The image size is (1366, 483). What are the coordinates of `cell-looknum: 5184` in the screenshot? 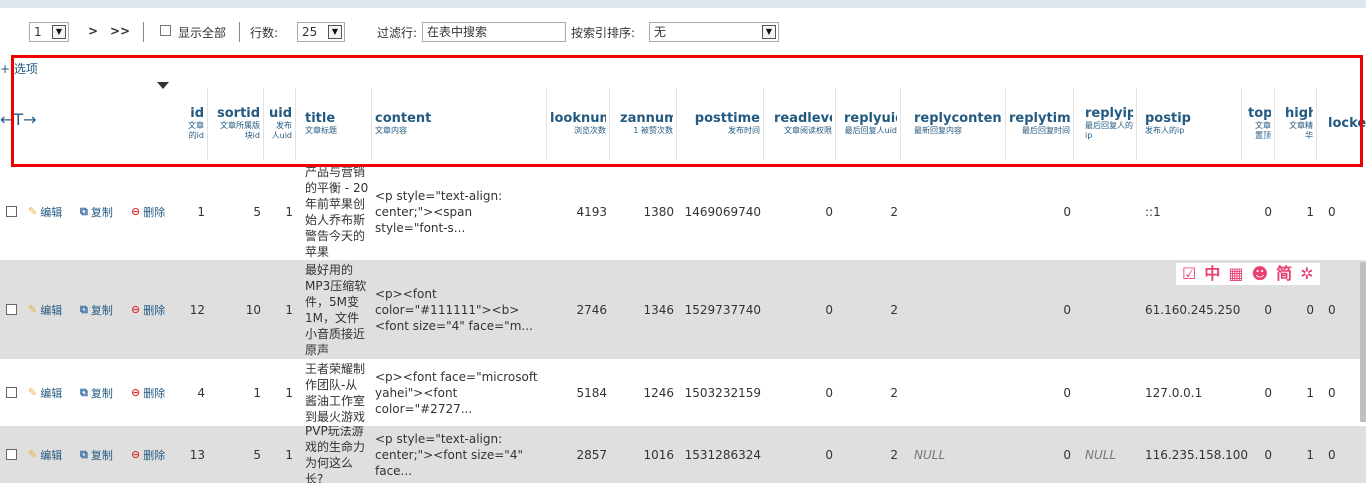 It's located at (578, 392).